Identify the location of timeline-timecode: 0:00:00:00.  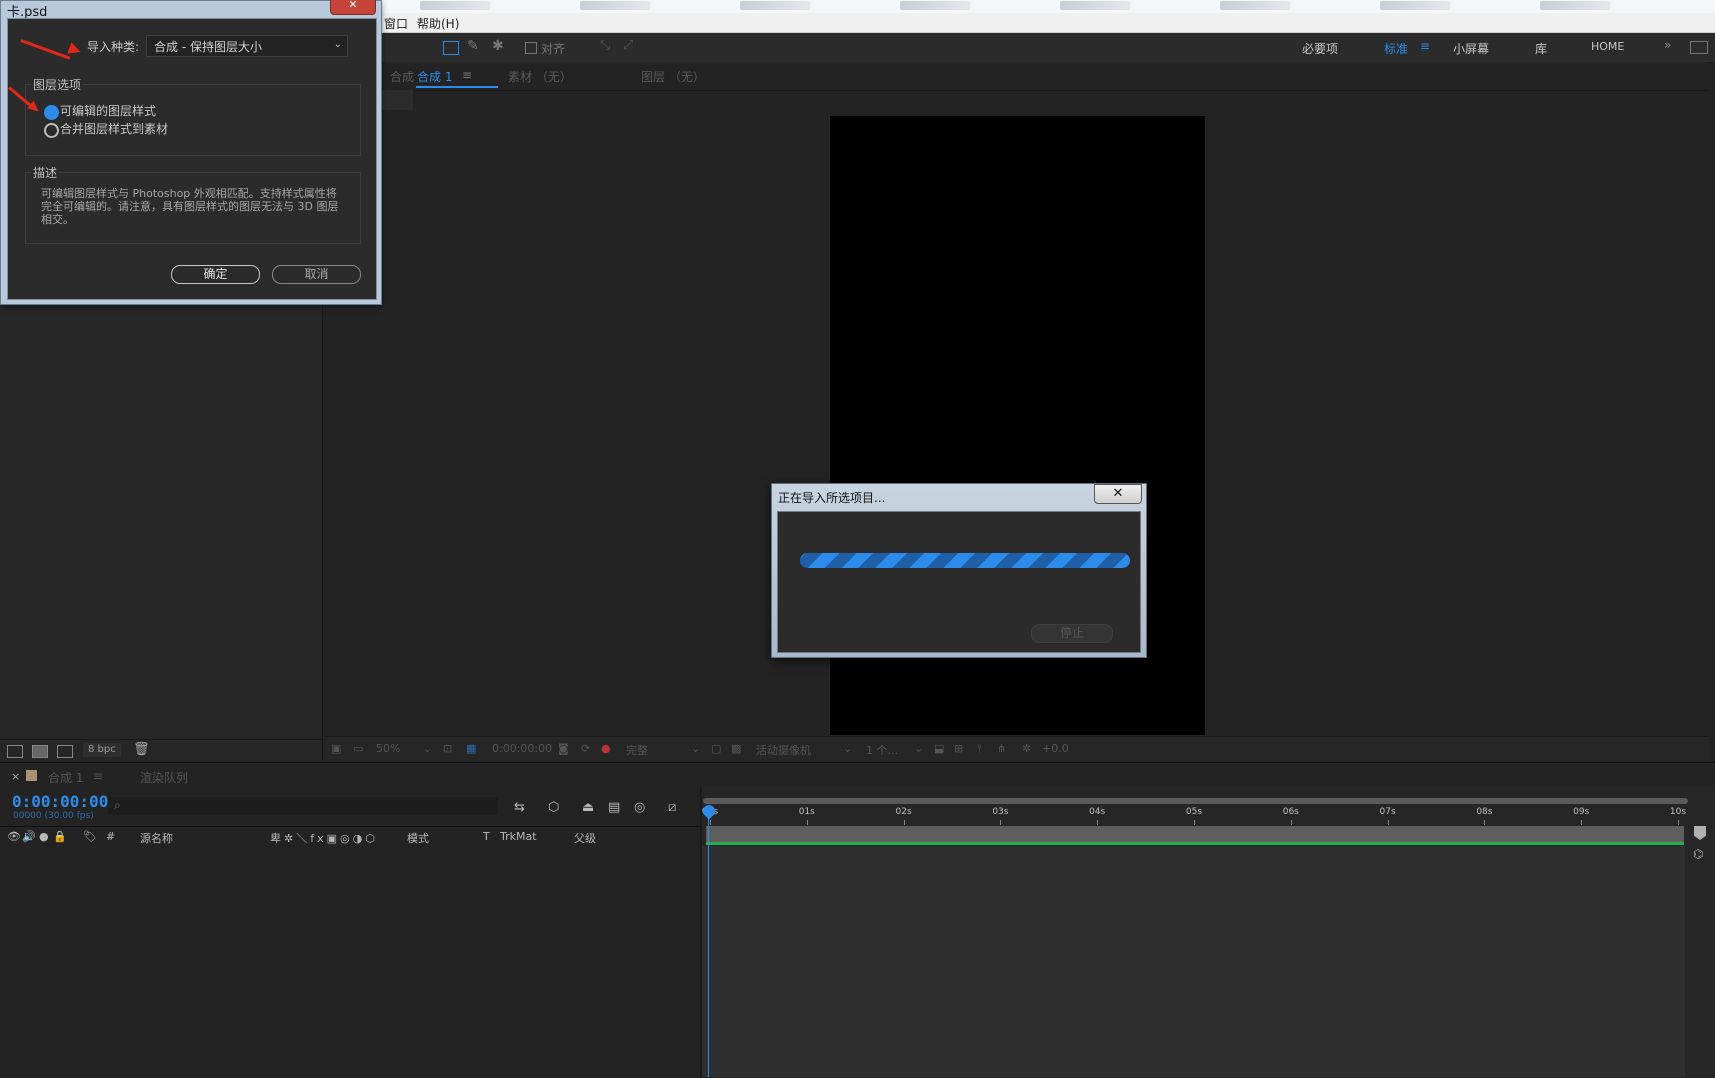
(60, 801).